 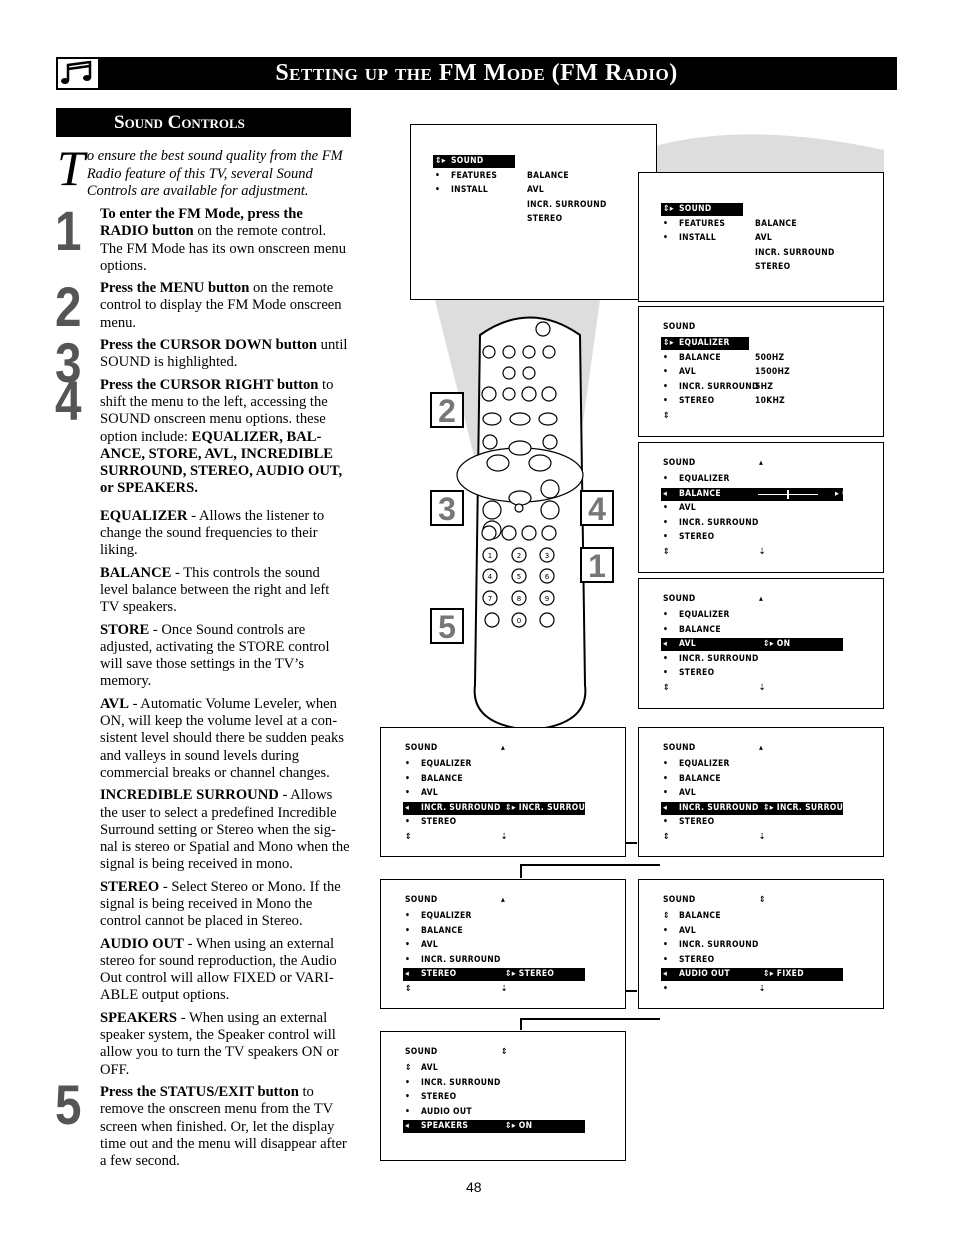 What do you see at coordinates (808, 916) in the screenshot?
I see `menu-row: ⇕ BALANCE` at bounding box center [808, 916].